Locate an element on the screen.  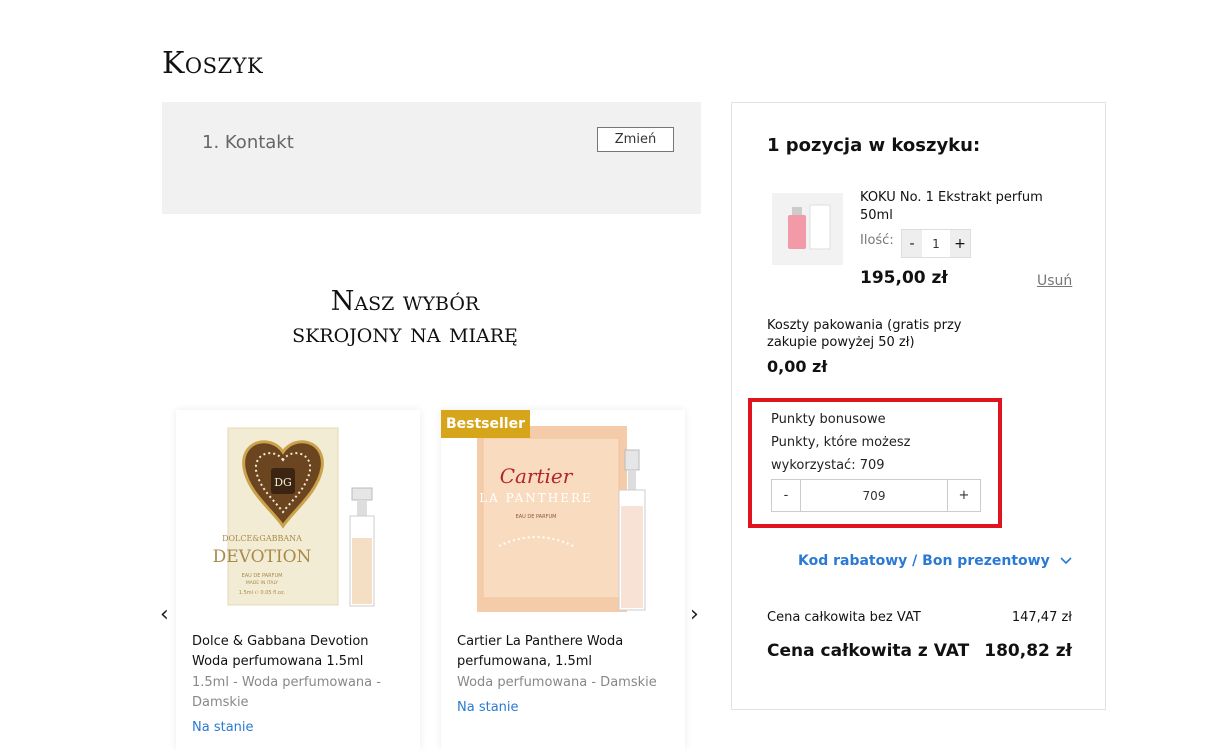
product-image-la-panthere: Cartier LA PANTHERE EAU DE PARFUM is located at coordinates (563, 515).